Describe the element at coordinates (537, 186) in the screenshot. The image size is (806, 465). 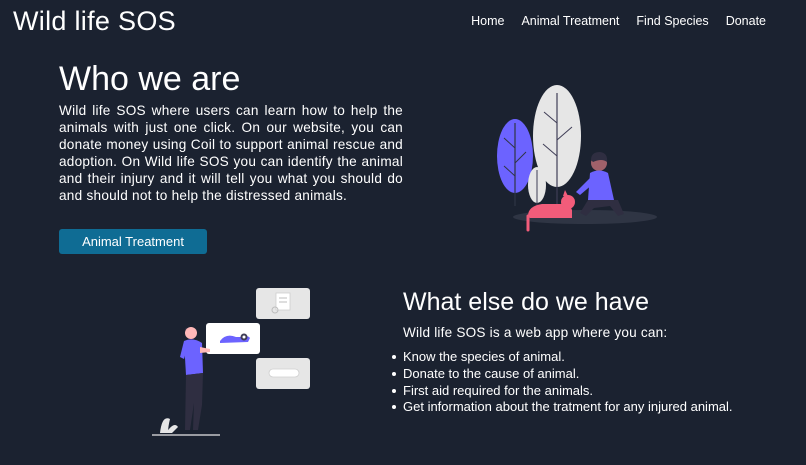
I see `small-tree-icon` at that location.